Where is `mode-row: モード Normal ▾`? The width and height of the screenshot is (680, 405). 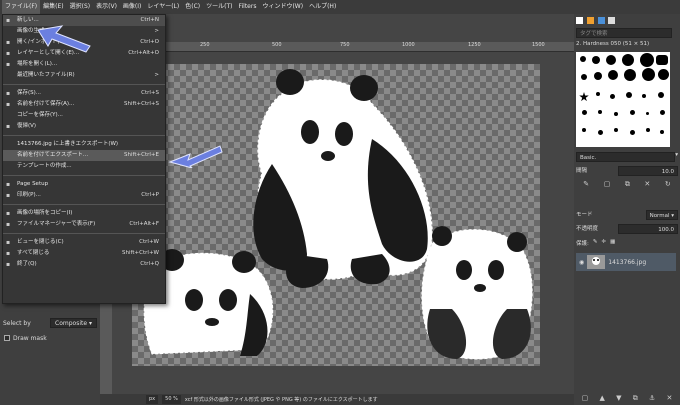 mode-row: モード Normal ▾ is located at coordinates (627, 215).